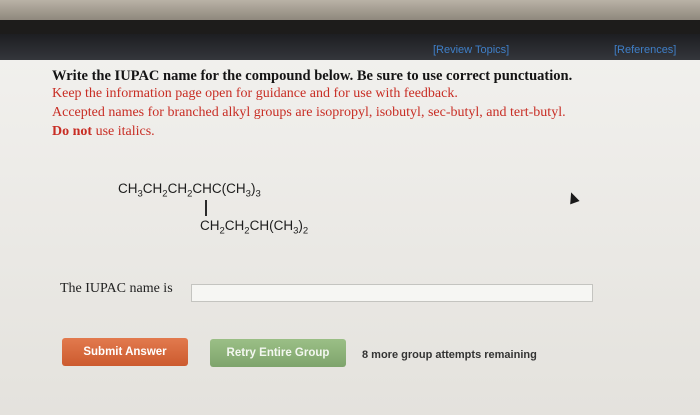  Describe the element at coordinates (72, 131) in the screenshot. I see `instruction-italics-bold: Do not` at that location.